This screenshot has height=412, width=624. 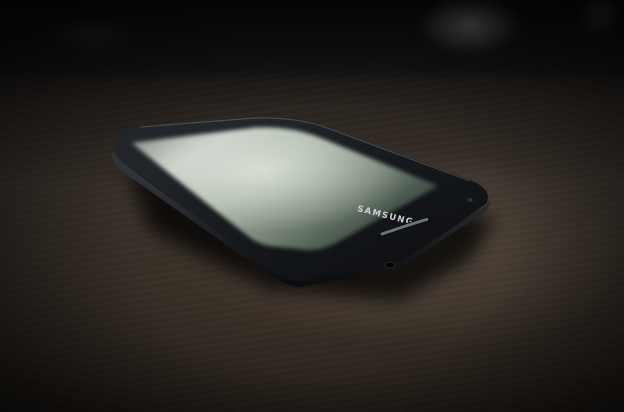 I want to click on headphone-jack, so click(x=390, y=265).